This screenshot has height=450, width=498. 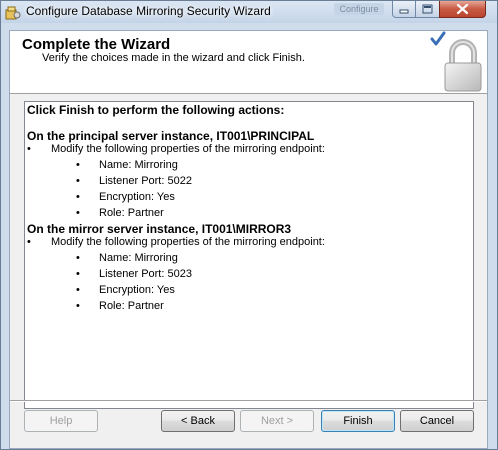 I want to click on maximize-icon, so click(x=427, y=9).